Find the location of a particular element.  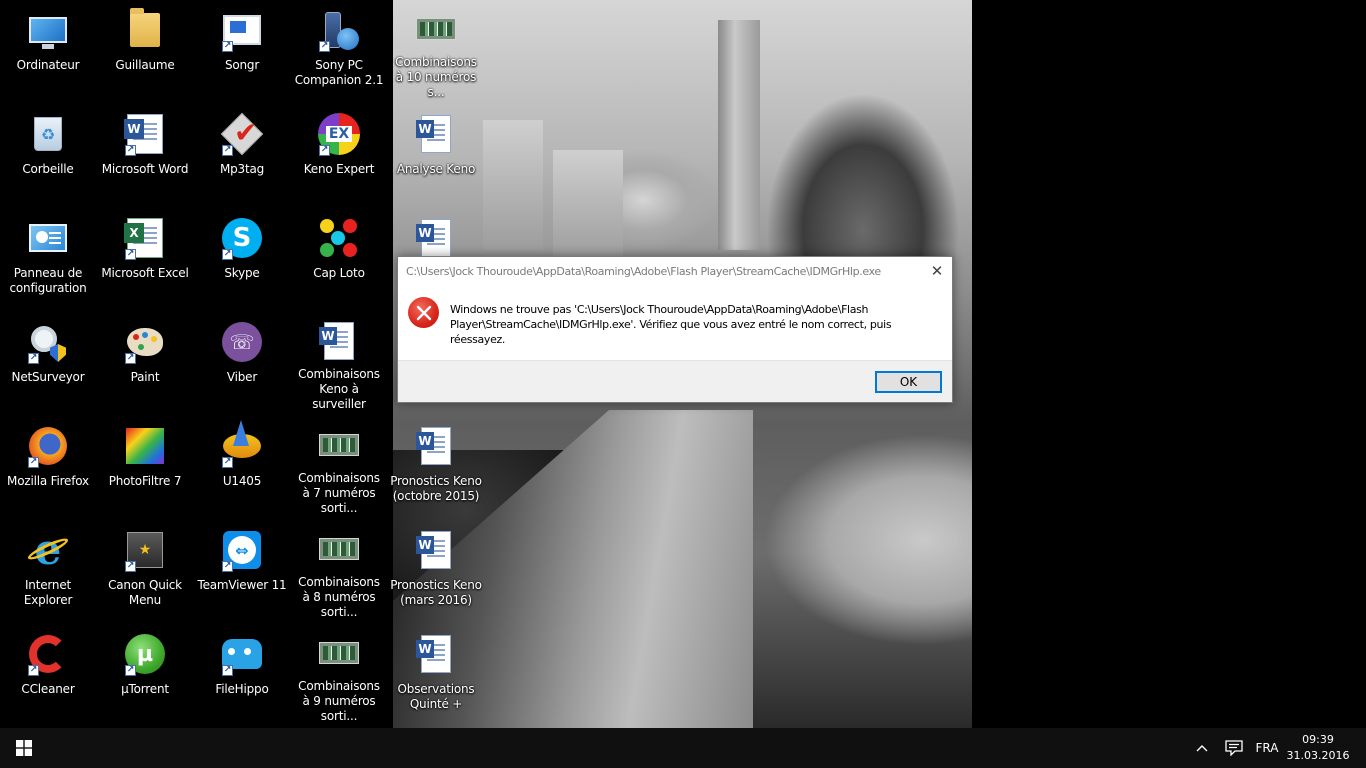

desktop-icon-mozilla-firefox: ↗ Mozilla Firefox is located at coordinates (48, 466).